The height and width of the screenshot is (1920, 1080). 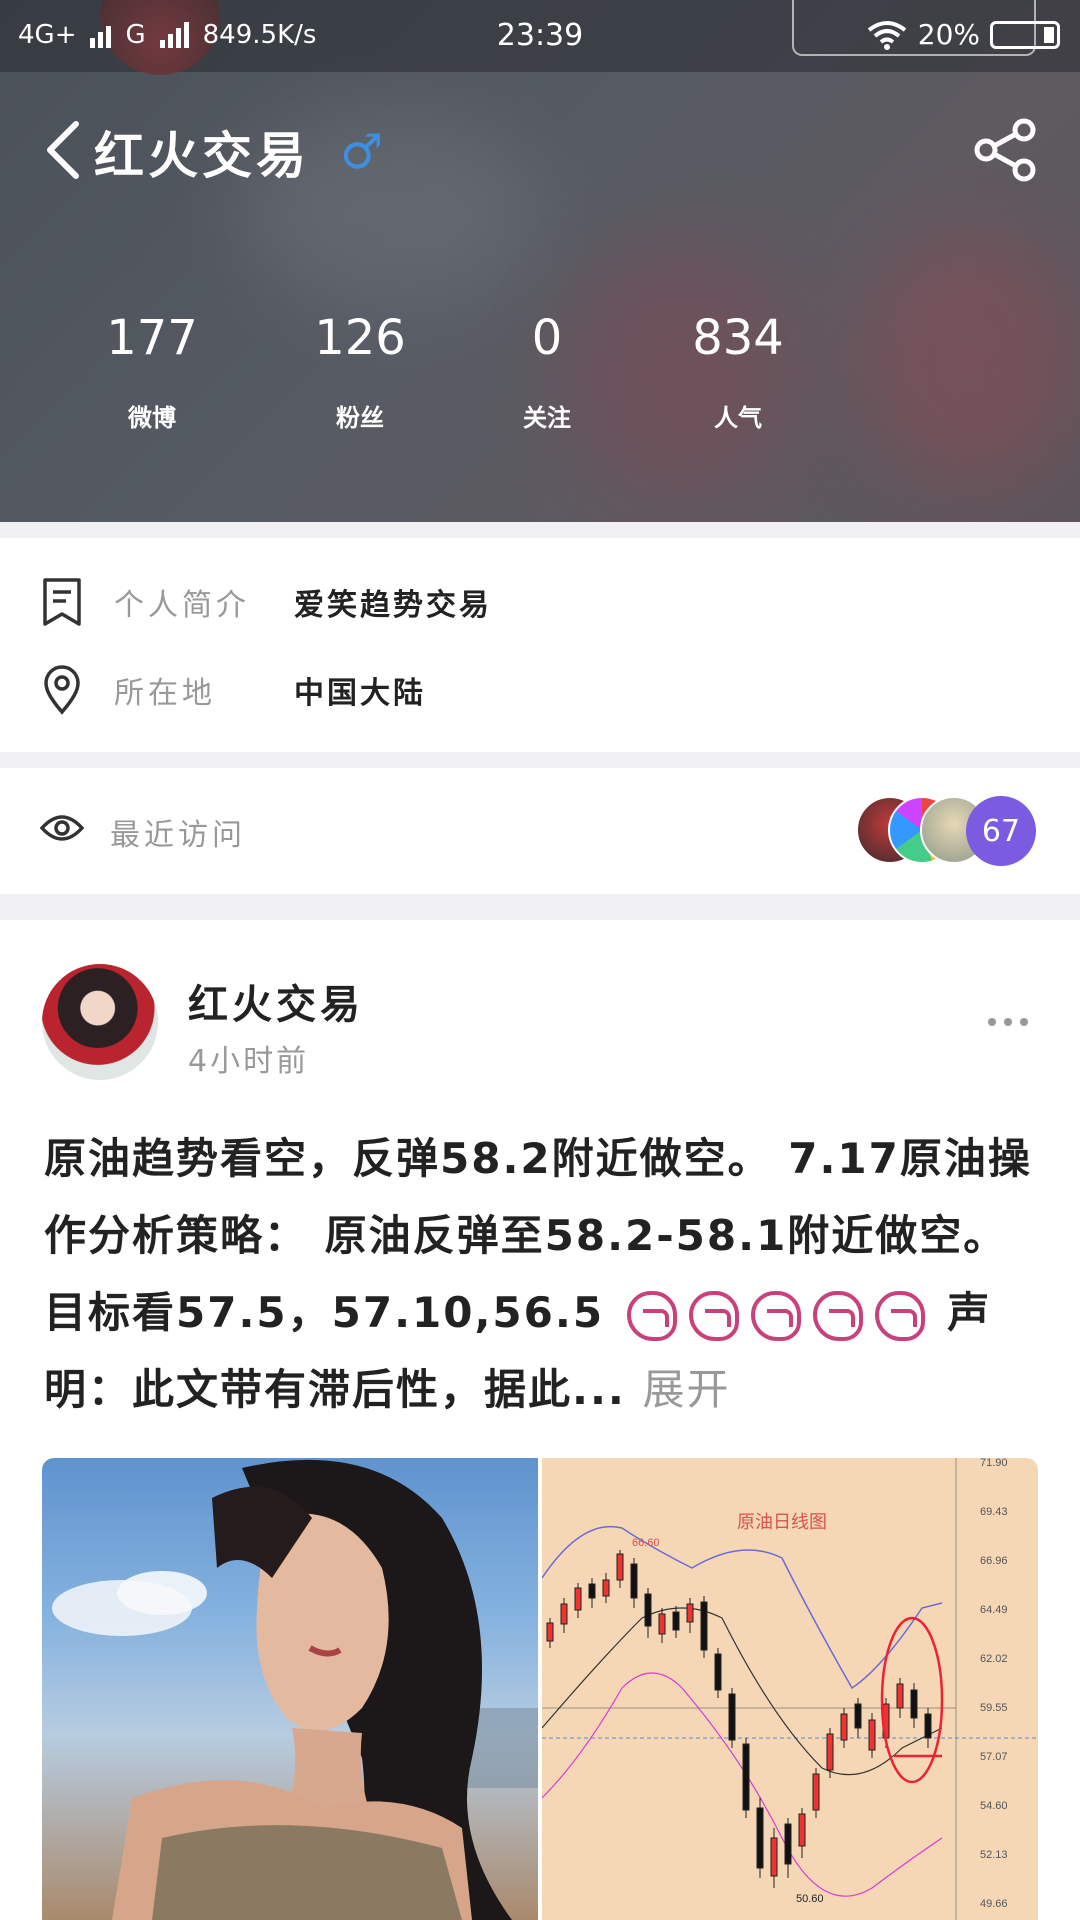 I want to click on battery-icon, so click(x=1025, y=34).